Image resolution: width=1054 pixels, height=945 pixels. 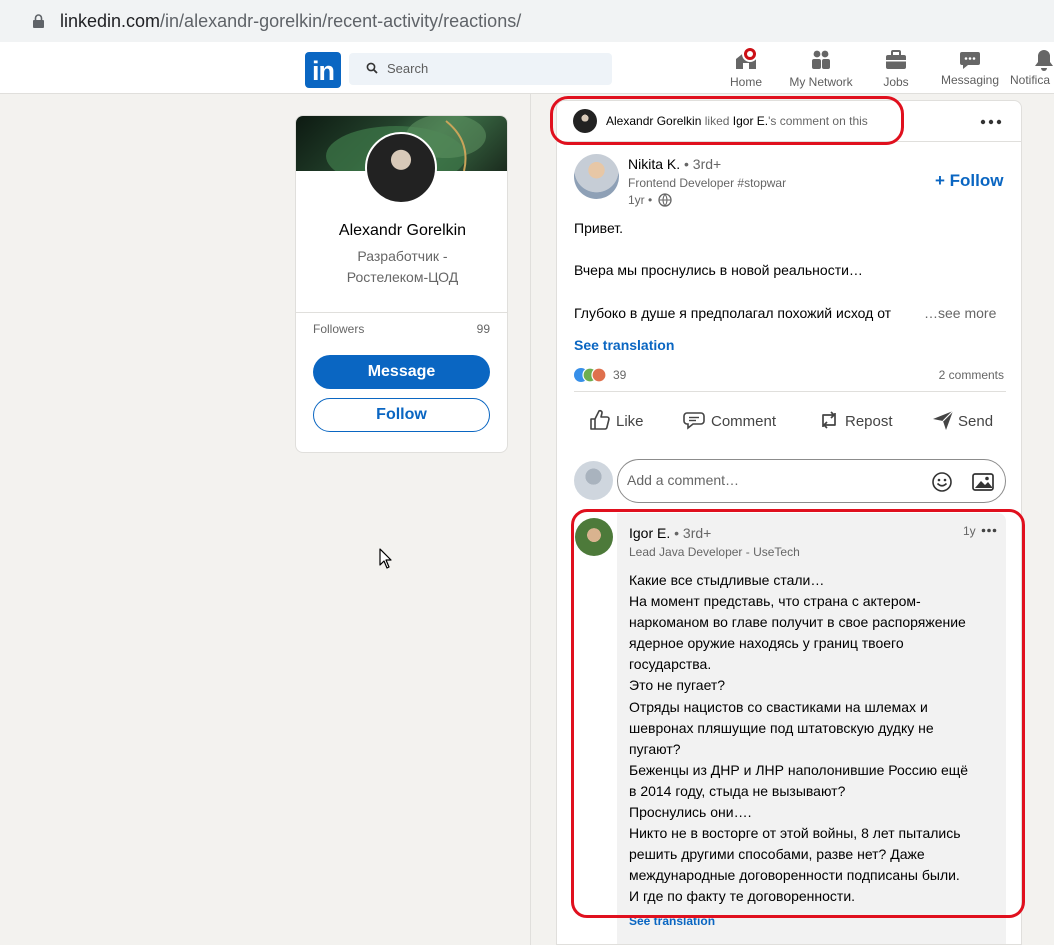 I want to click on see-more-link: …see more, so click(x=960, y=313).